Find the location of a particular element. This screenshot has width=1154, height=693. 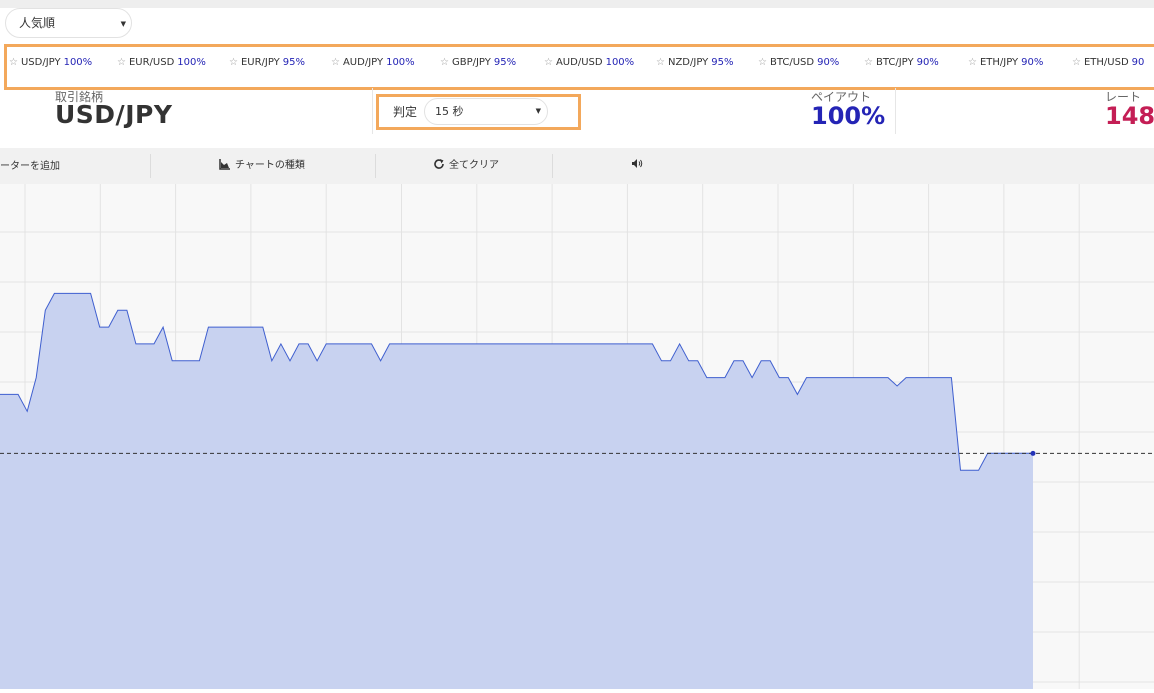

pair-name: NZD/JPY is located at coordinates (688, 62).